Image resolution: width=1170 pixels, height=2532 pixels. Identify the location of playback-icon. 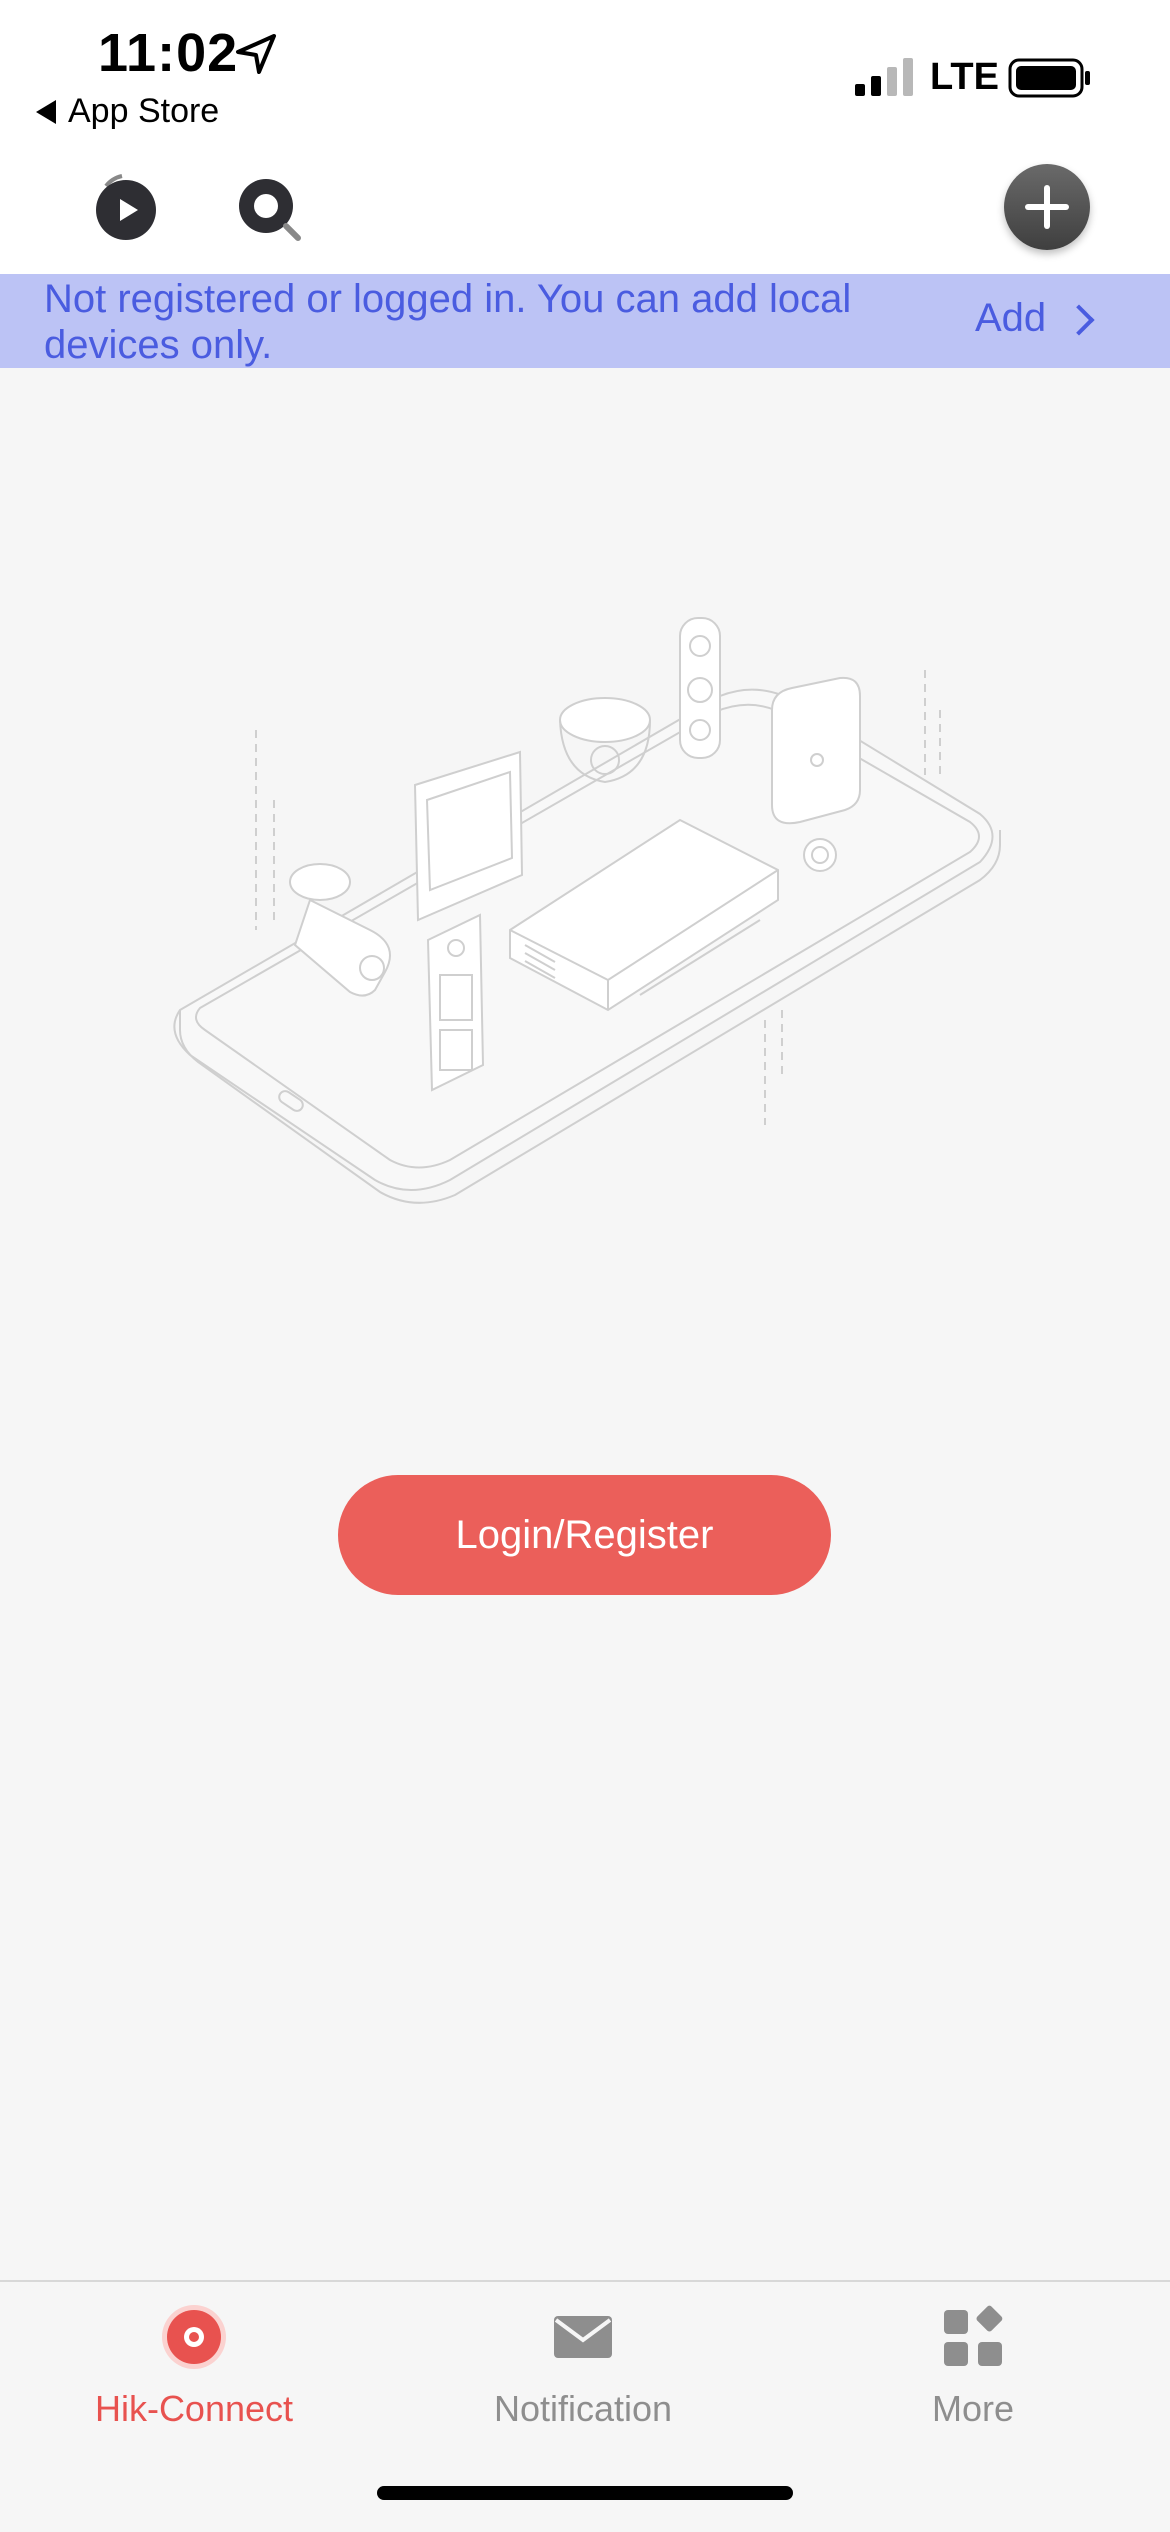
(126, 206).